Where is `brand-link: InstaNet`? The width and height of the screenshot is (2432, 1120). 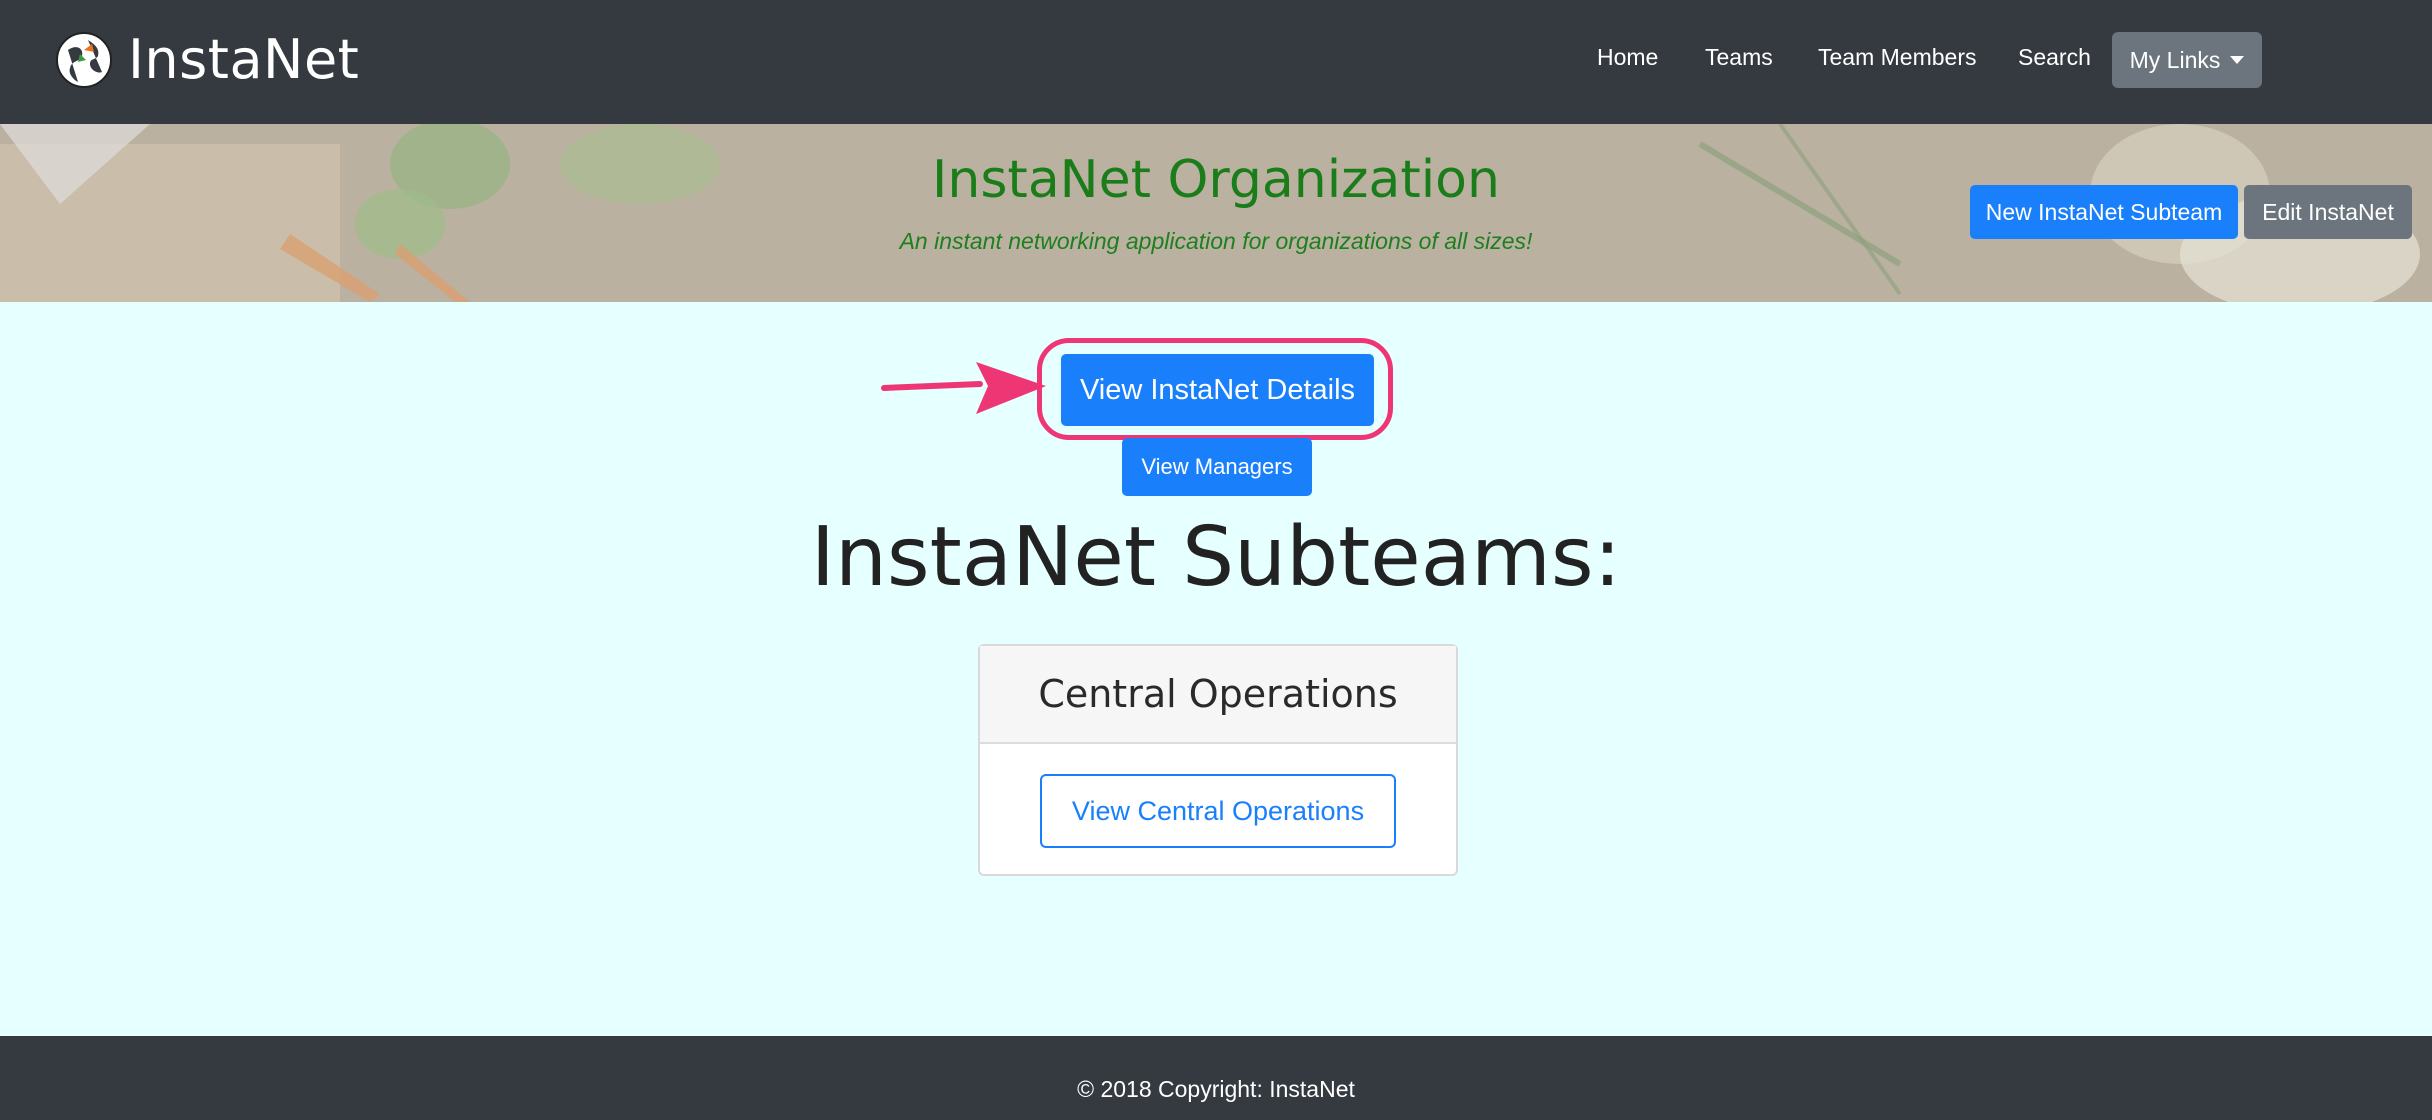
brand-link: InstaNet is located at coordinates (206, 59).